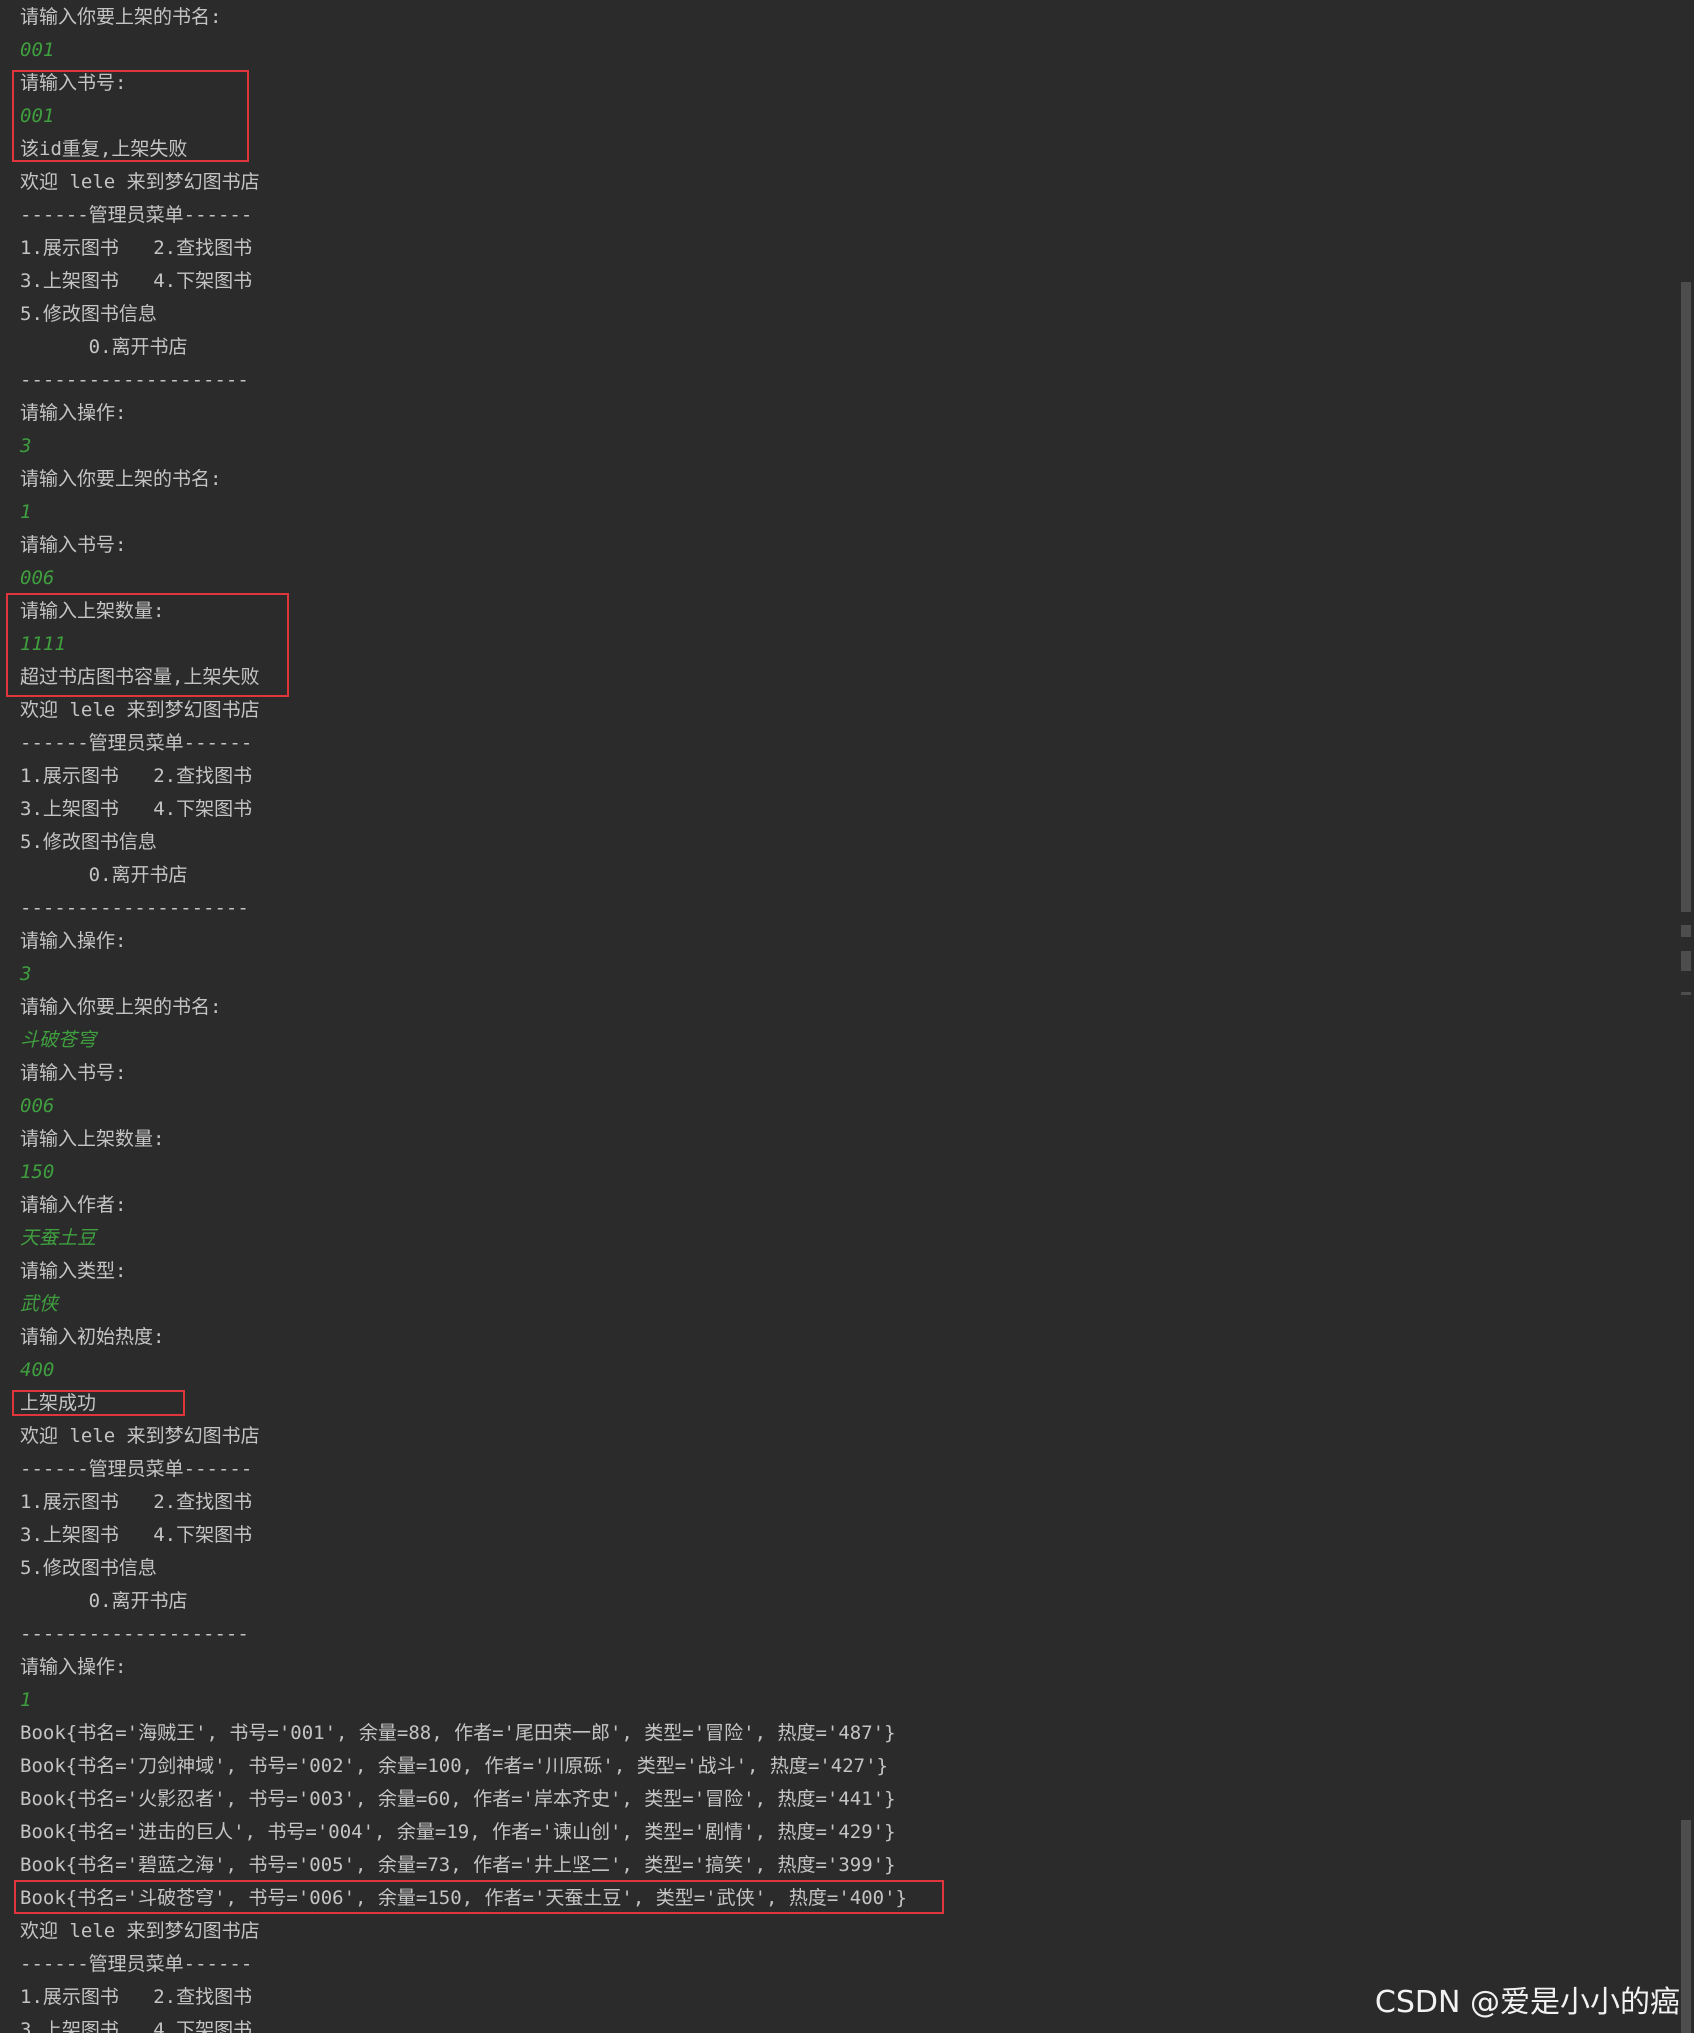  I want to click on console-input-line: 150, so click(37, 1172).